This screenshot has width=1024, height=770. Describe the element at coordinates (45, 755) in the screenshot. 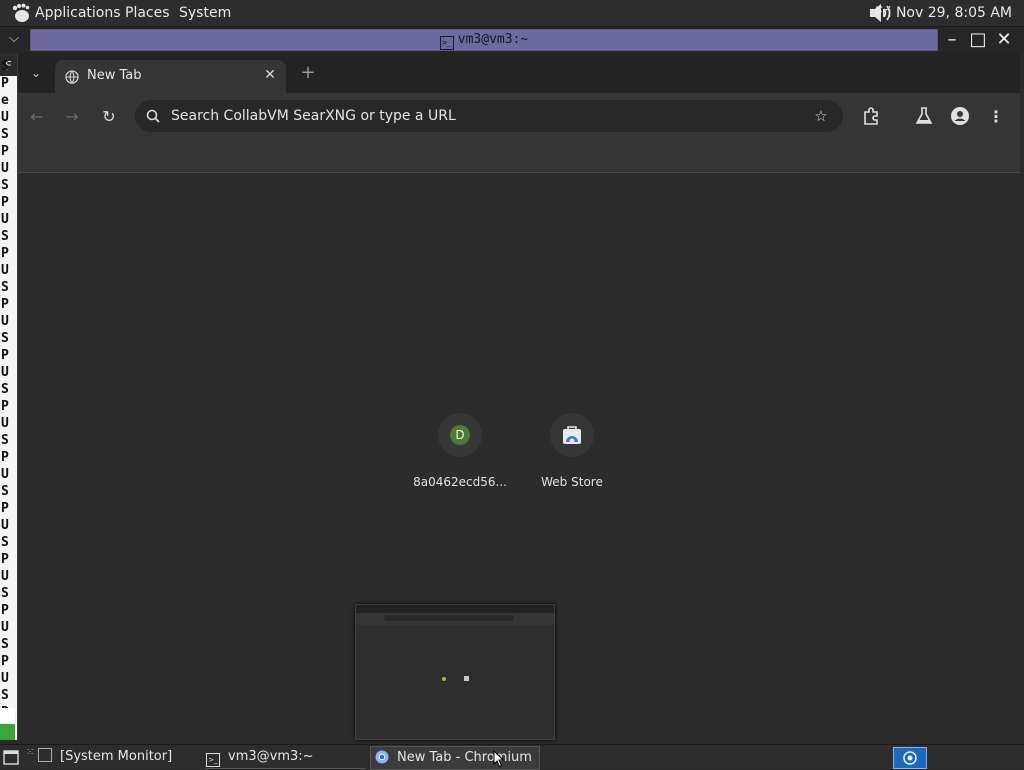

I see `system-monitor-icon` at that location.